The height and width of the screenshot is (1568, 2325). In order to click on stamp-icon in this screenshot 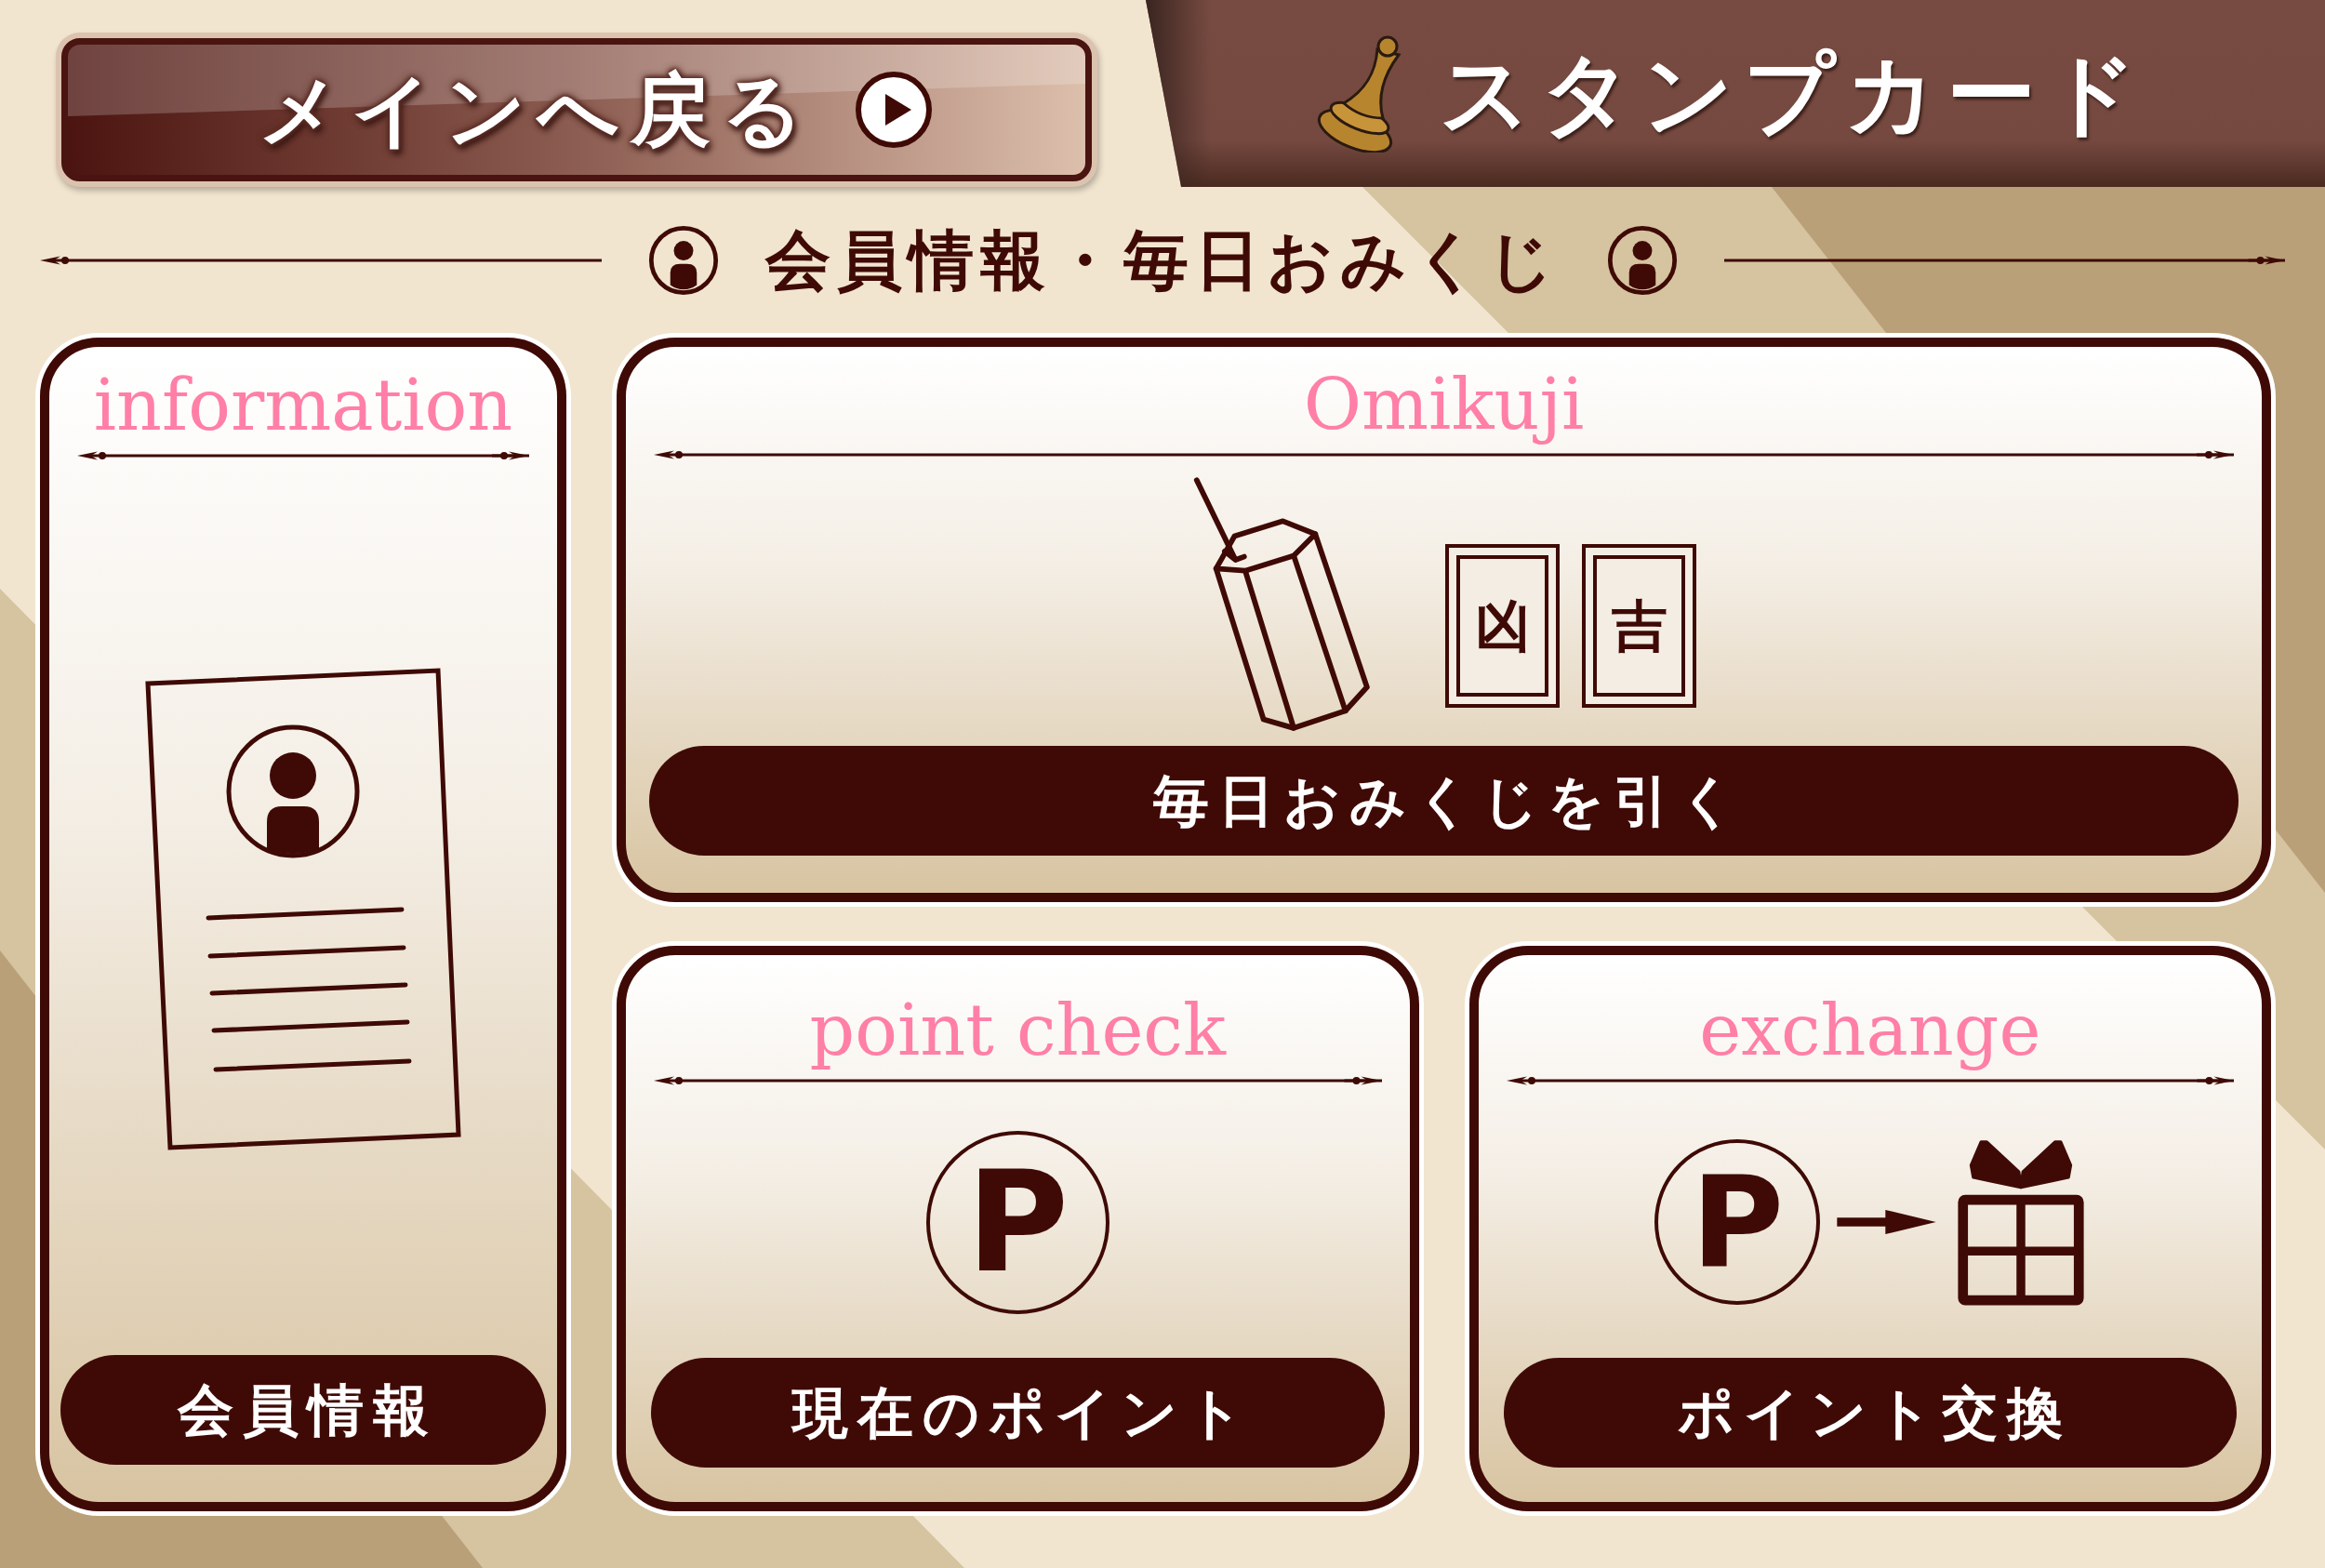, I will do `click(1359, 93)`.